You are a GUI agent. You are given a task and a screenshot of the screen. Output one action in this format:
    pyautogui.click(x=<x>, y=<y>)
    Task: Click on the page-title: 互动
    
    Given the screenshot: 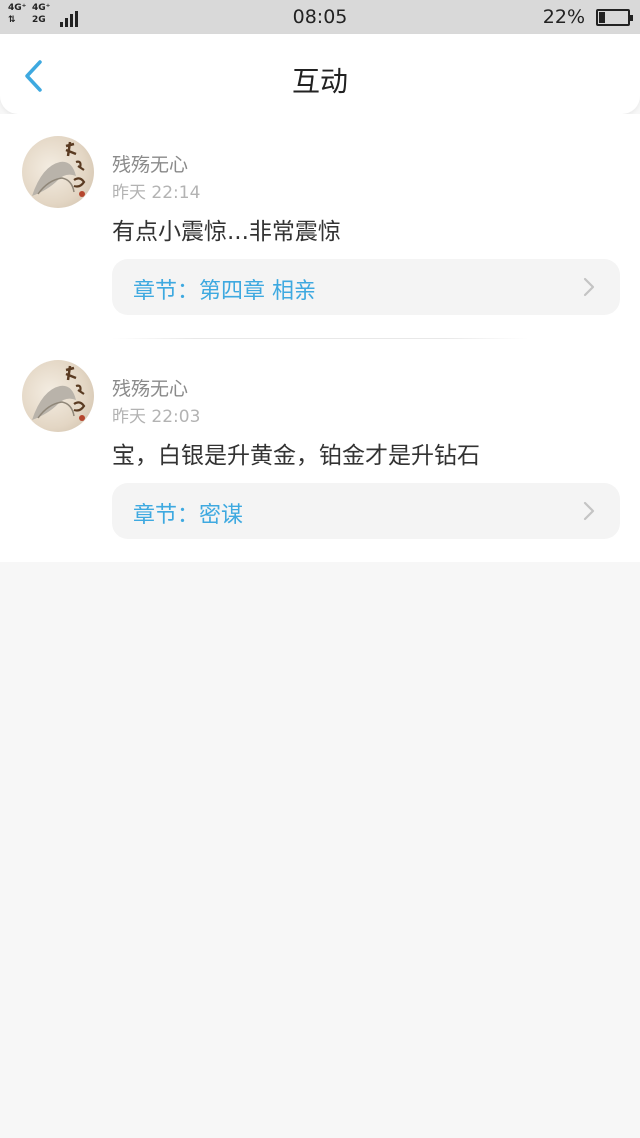 What is the action you would take?
    pyautogui.click(x=319, y=81)
    